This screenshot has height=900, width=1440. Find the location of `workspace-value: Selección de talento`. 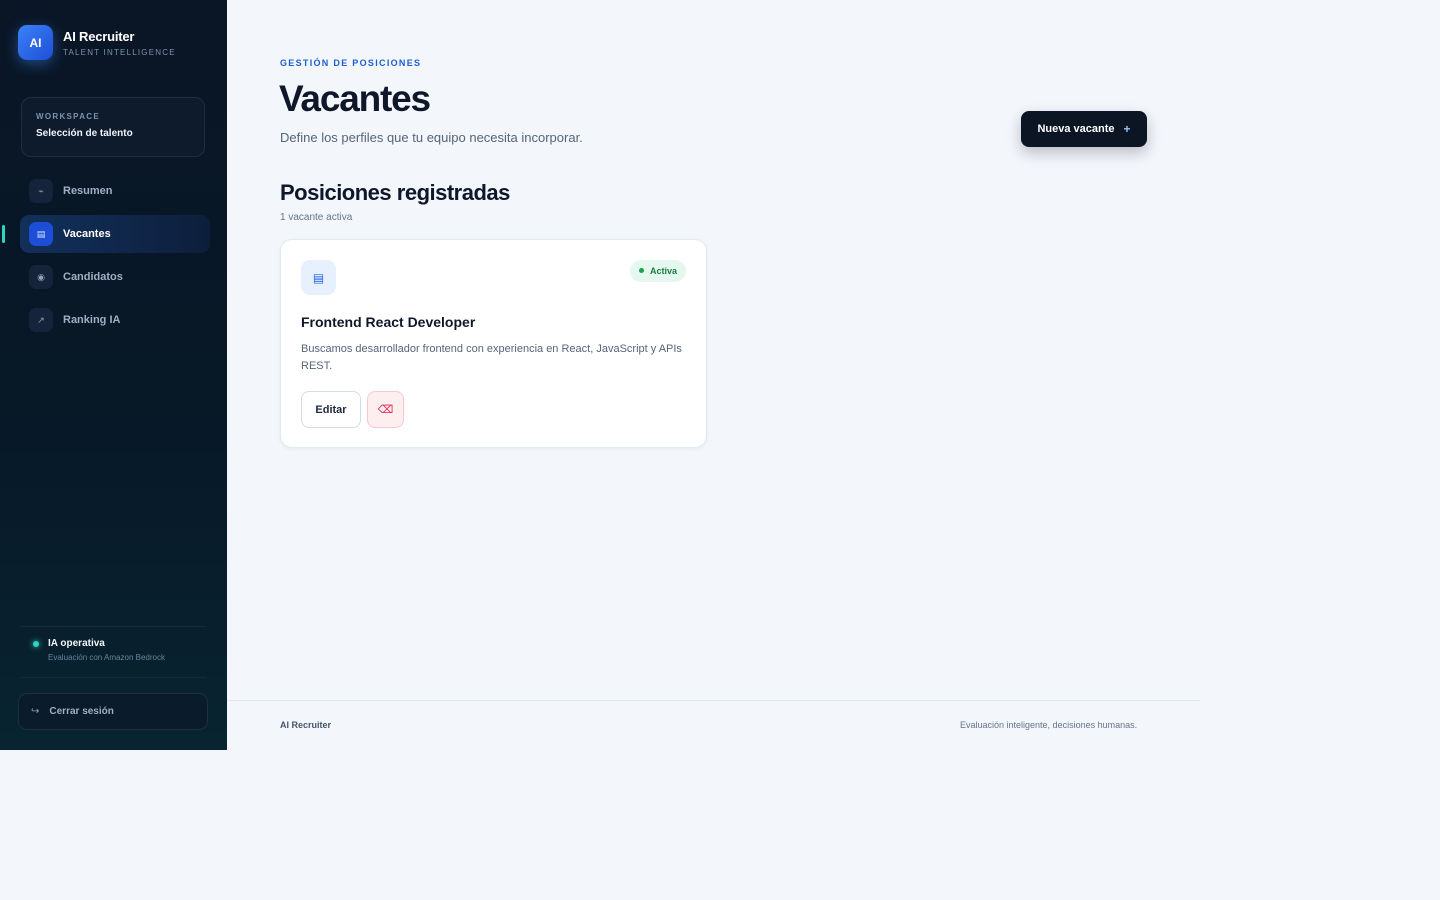

workspace-value: Selección de talento is located at coordinates (84, 133).